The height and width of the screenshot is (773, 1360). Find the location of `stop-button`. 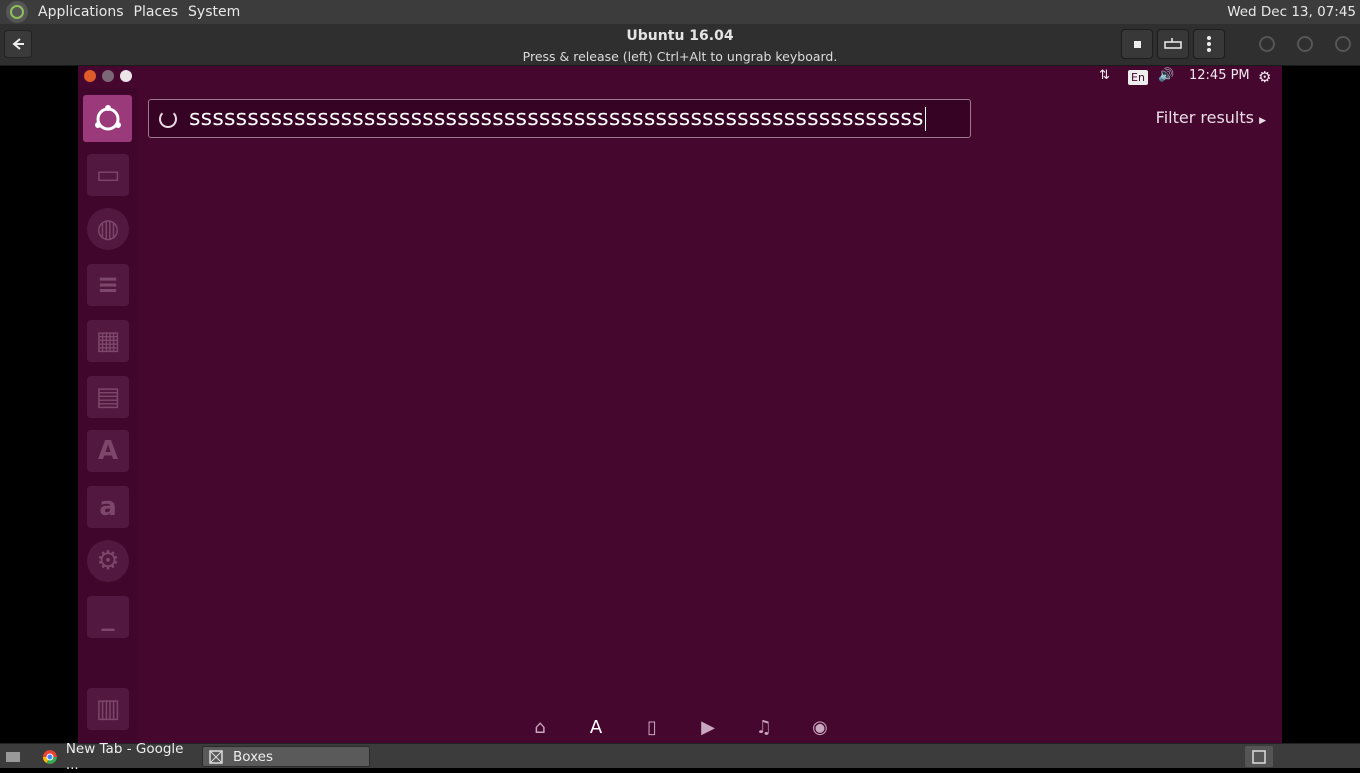

stop-button is located at coordinates (1137, 44).